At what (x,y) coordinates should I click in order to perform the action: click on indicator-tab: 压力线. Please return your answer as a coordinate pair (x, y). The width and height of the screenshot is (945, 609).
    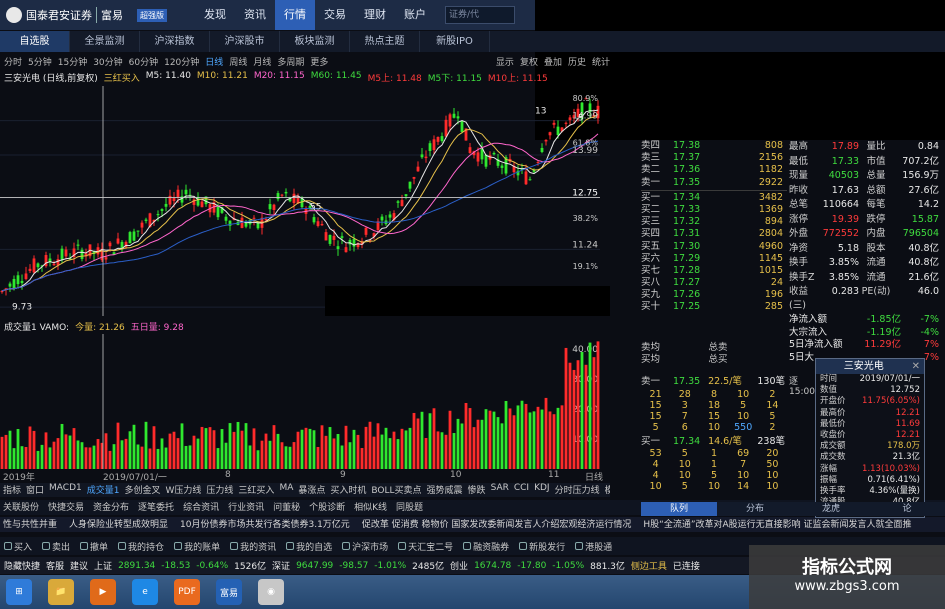
    Looking at the image, I should click on (219, 490).